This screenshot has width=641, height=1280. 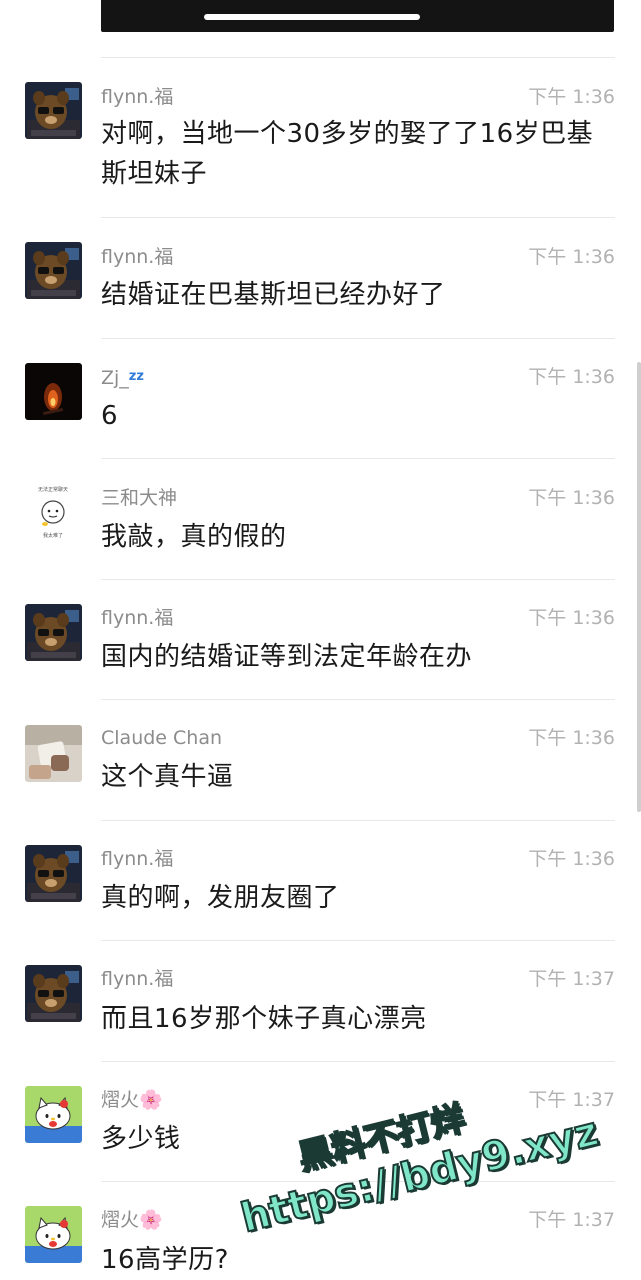 I want to click on sender-name-text: Zj_, so click(x=115, y=378).